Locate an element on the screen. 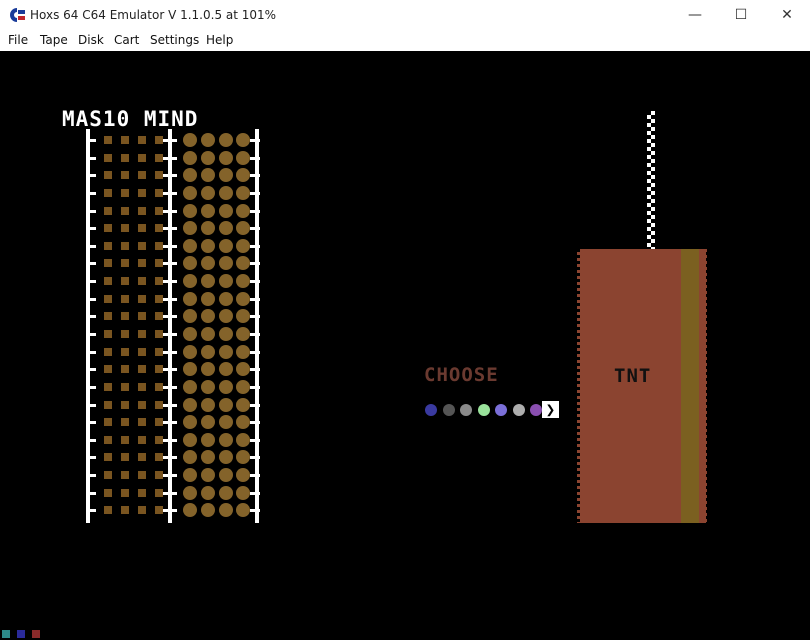 The width and height of the screenshot is (810, 640). menu-help: Help is located at coordinates (219, 40).